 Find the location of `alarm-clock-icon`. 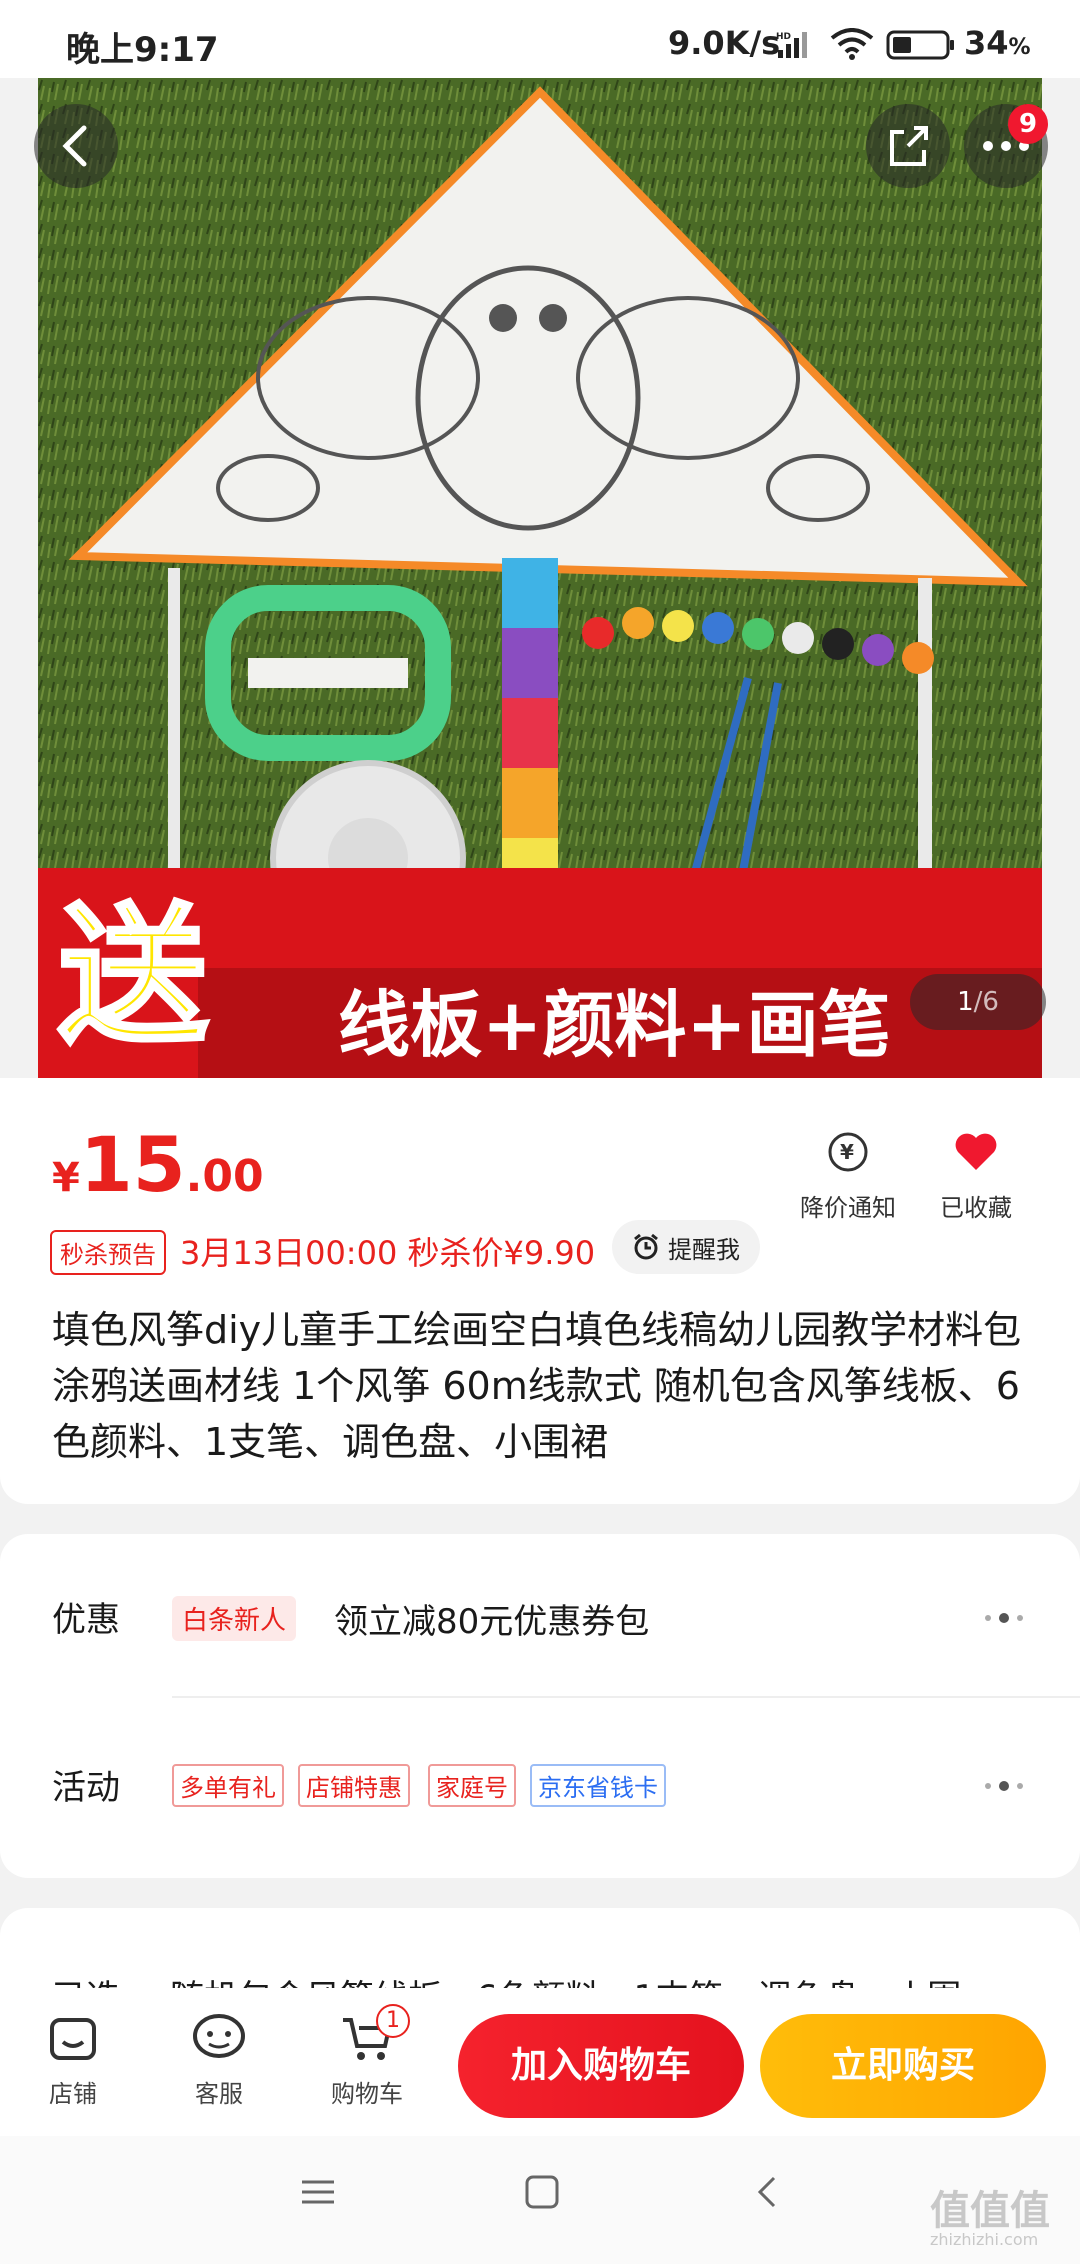

alarm-clock-icon is located at coordinates (646, 1246).